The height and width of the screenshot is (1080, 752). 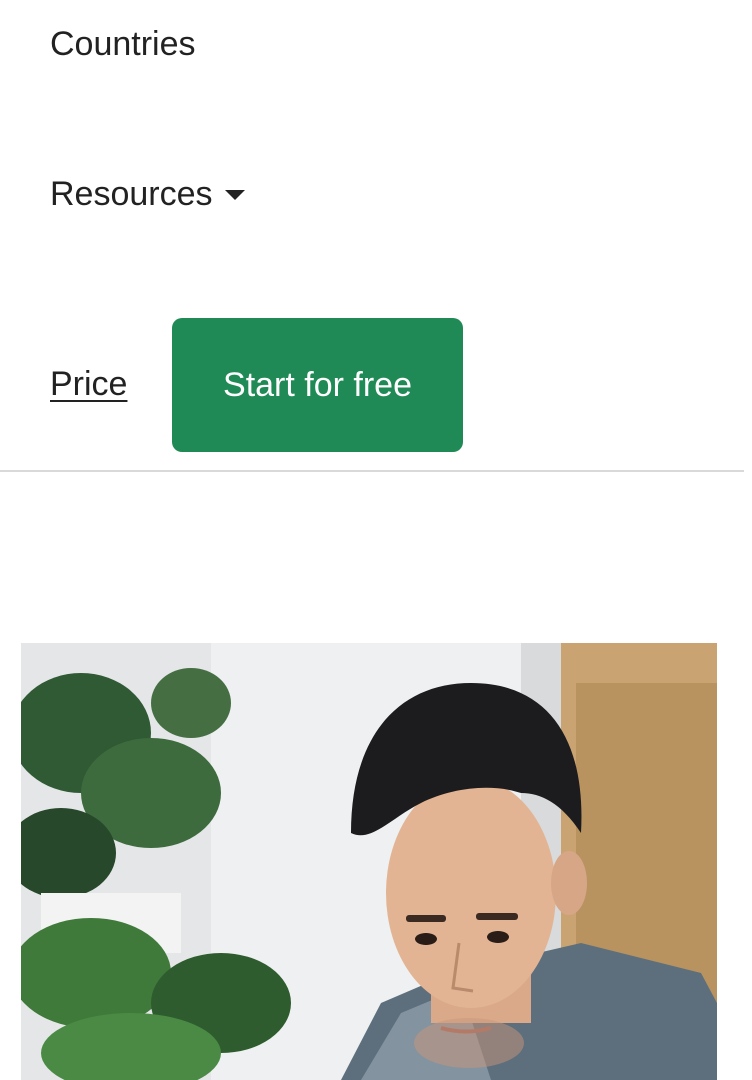 What do you see at coordinates (234, 195) in the screenshot?
I see `caret-down-icon` at bounding box center [234, 195].